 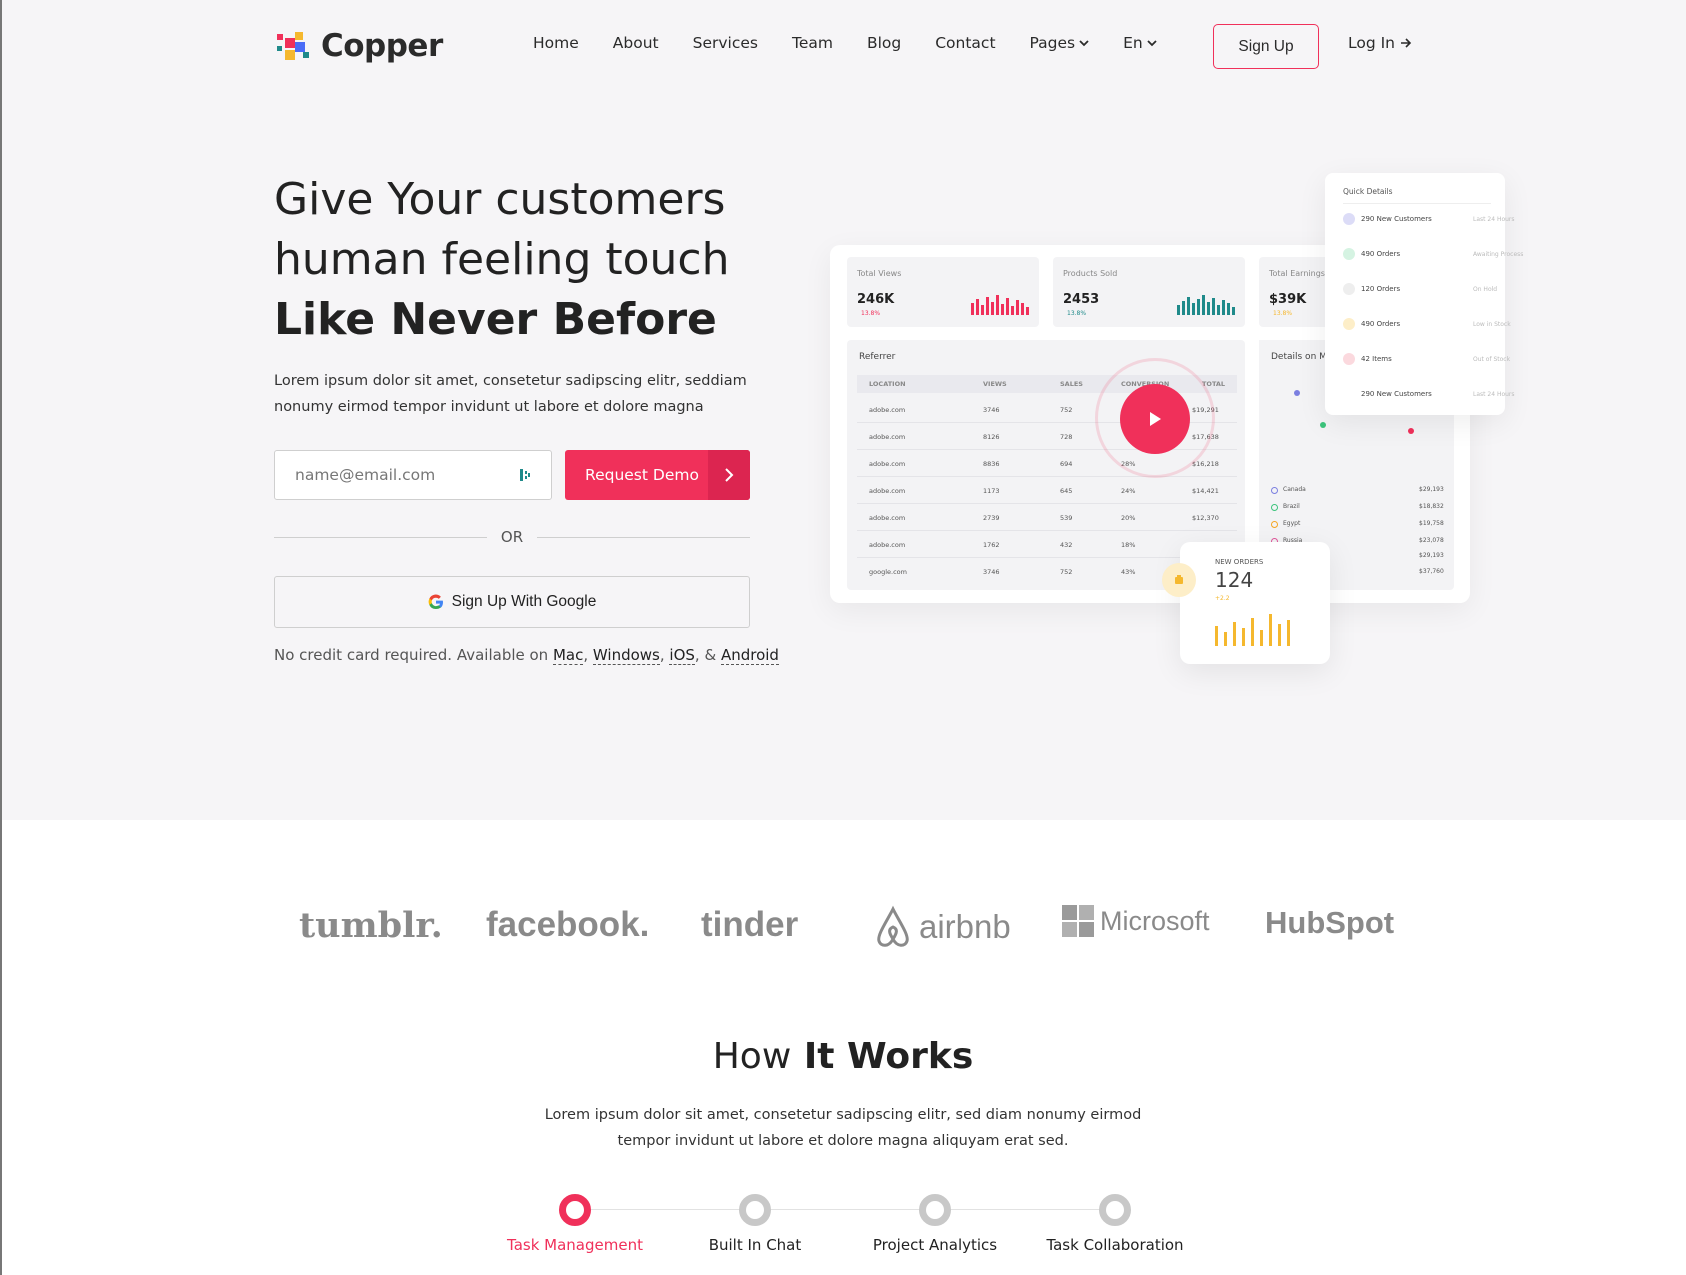 I want to click on table-cell: $14,421, so click(x=1205, y=491).